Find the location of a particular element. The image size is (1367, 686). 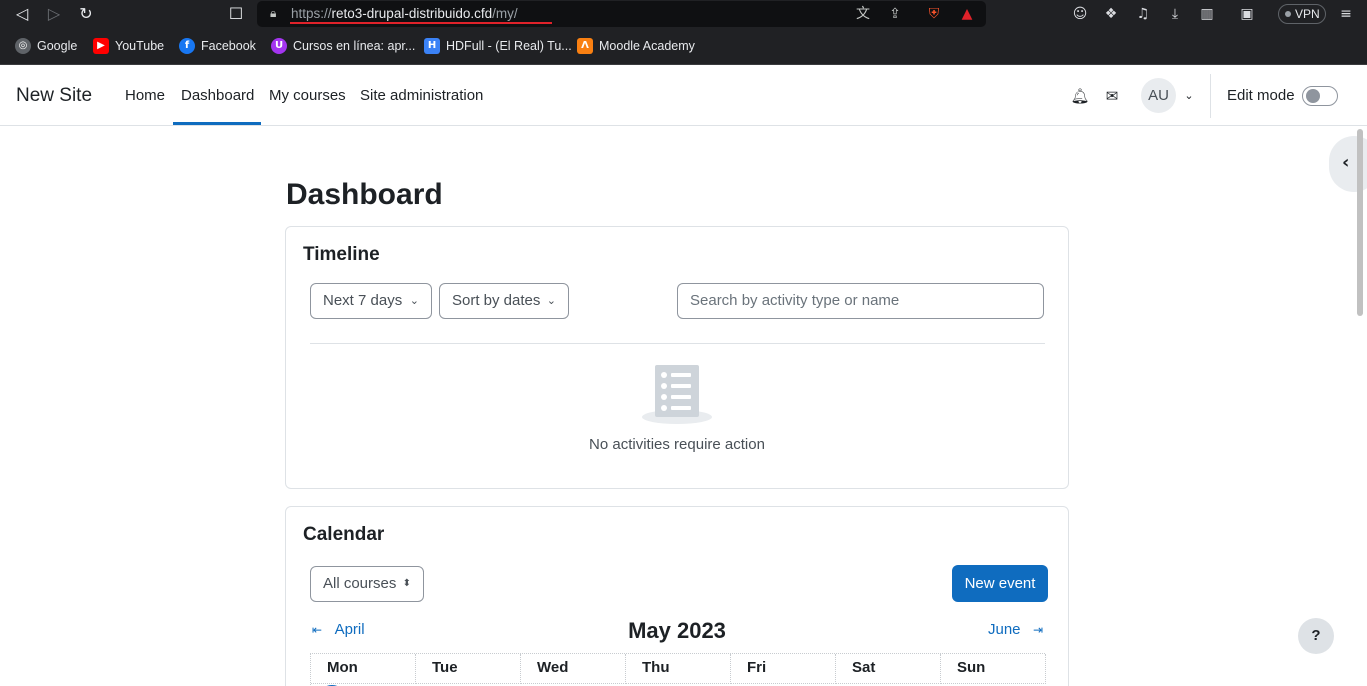

media-queue-icon: ♫ is located at coordinates (1143, 14).